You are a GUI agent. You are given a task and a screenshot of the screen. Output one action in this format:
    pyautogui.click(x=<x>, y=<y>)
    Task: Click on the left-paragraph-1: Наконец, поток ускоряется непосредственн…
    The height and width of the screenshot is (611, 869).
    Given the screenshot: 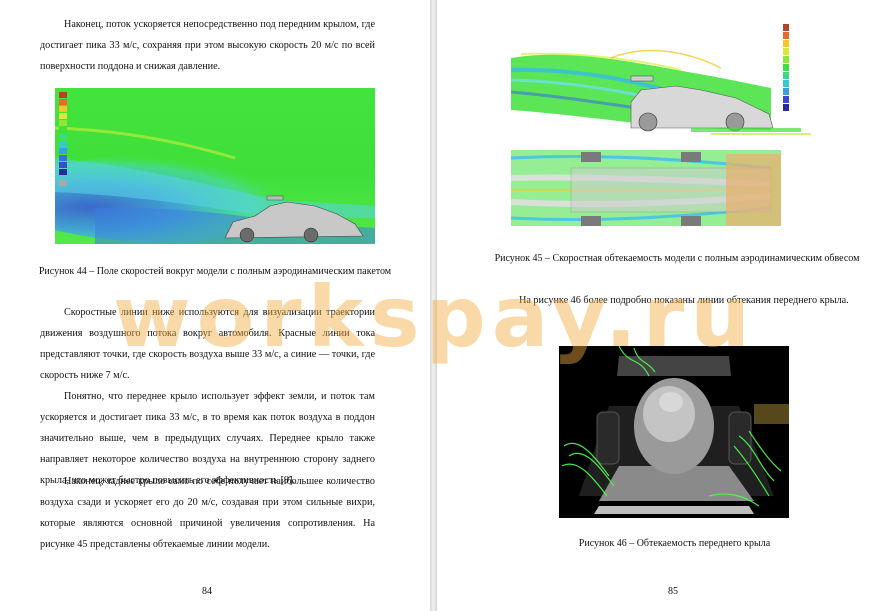 What is the action you would take?
    pyautogui.click(x=207, y=45)
    